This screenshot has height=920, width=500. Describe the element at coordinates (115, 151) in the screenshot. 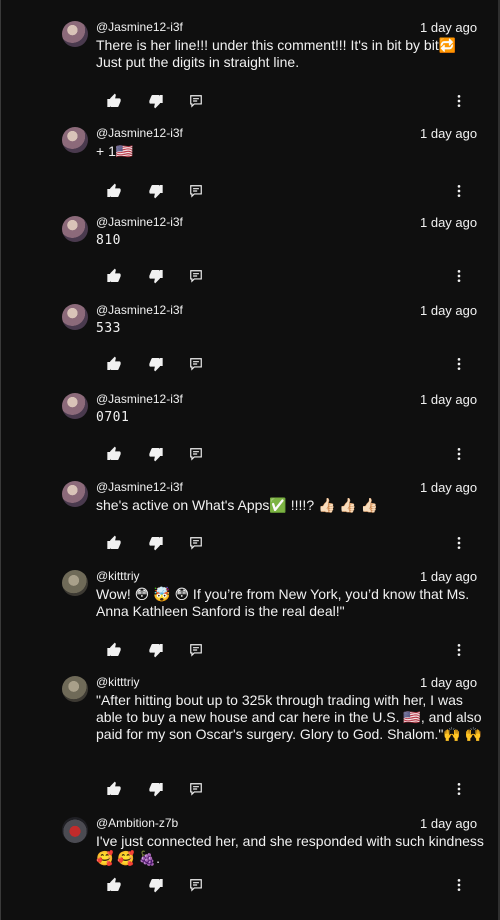

I see `comment-text: + 1🇺🇸` at that location.